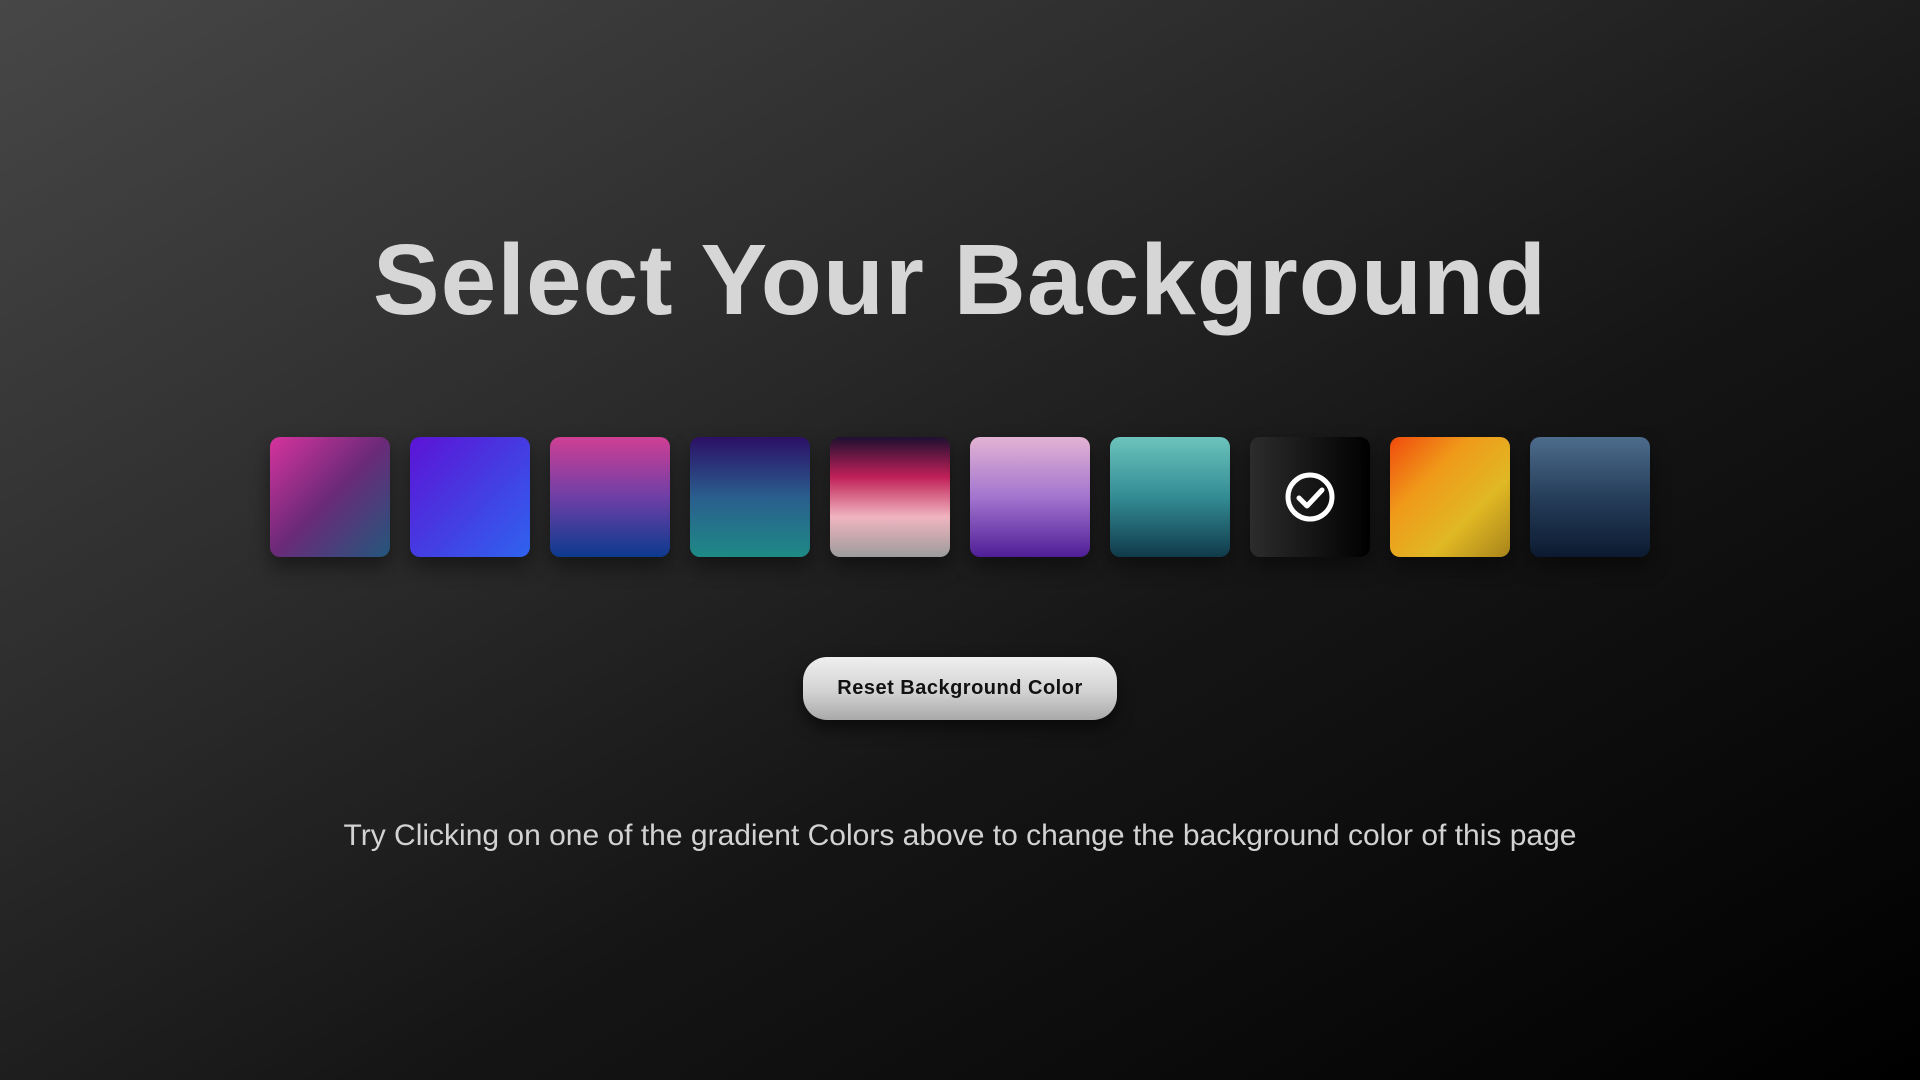  Describe the element at coordinates (470, 497) in the screenshot. I see `swatch-violet-blue` at that location.